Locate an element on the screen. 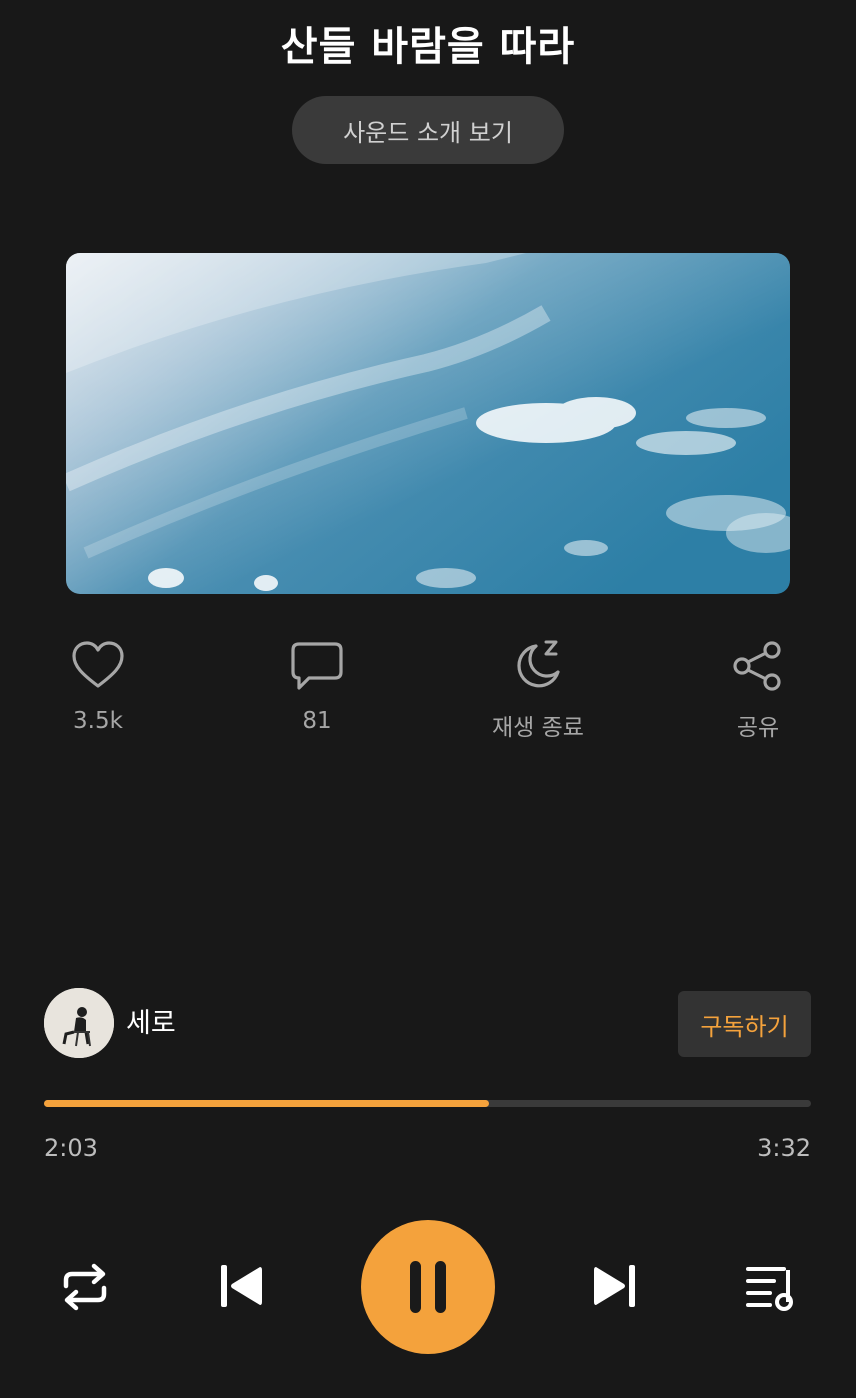 This screenshot has width=856, height=1398. progress-fill is located at coordinates (266, 1103).